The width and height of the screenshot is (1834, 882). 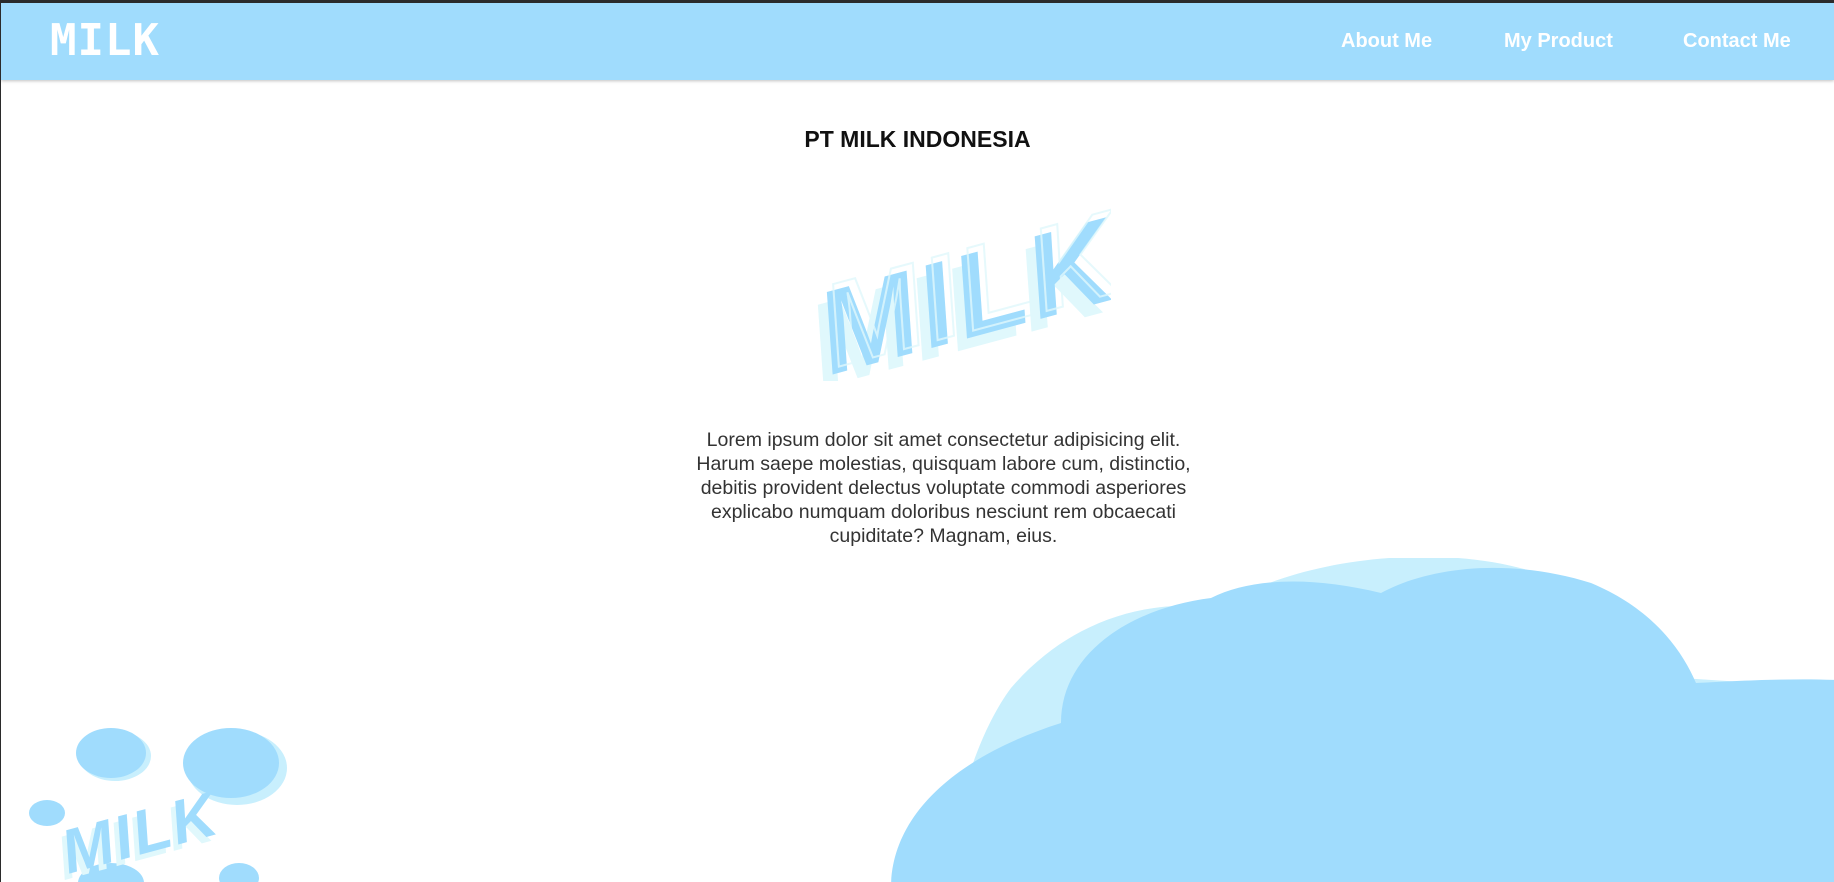 I want to click on milk-logo-image: MILK MILK MILK, so click(x=952, y=291).